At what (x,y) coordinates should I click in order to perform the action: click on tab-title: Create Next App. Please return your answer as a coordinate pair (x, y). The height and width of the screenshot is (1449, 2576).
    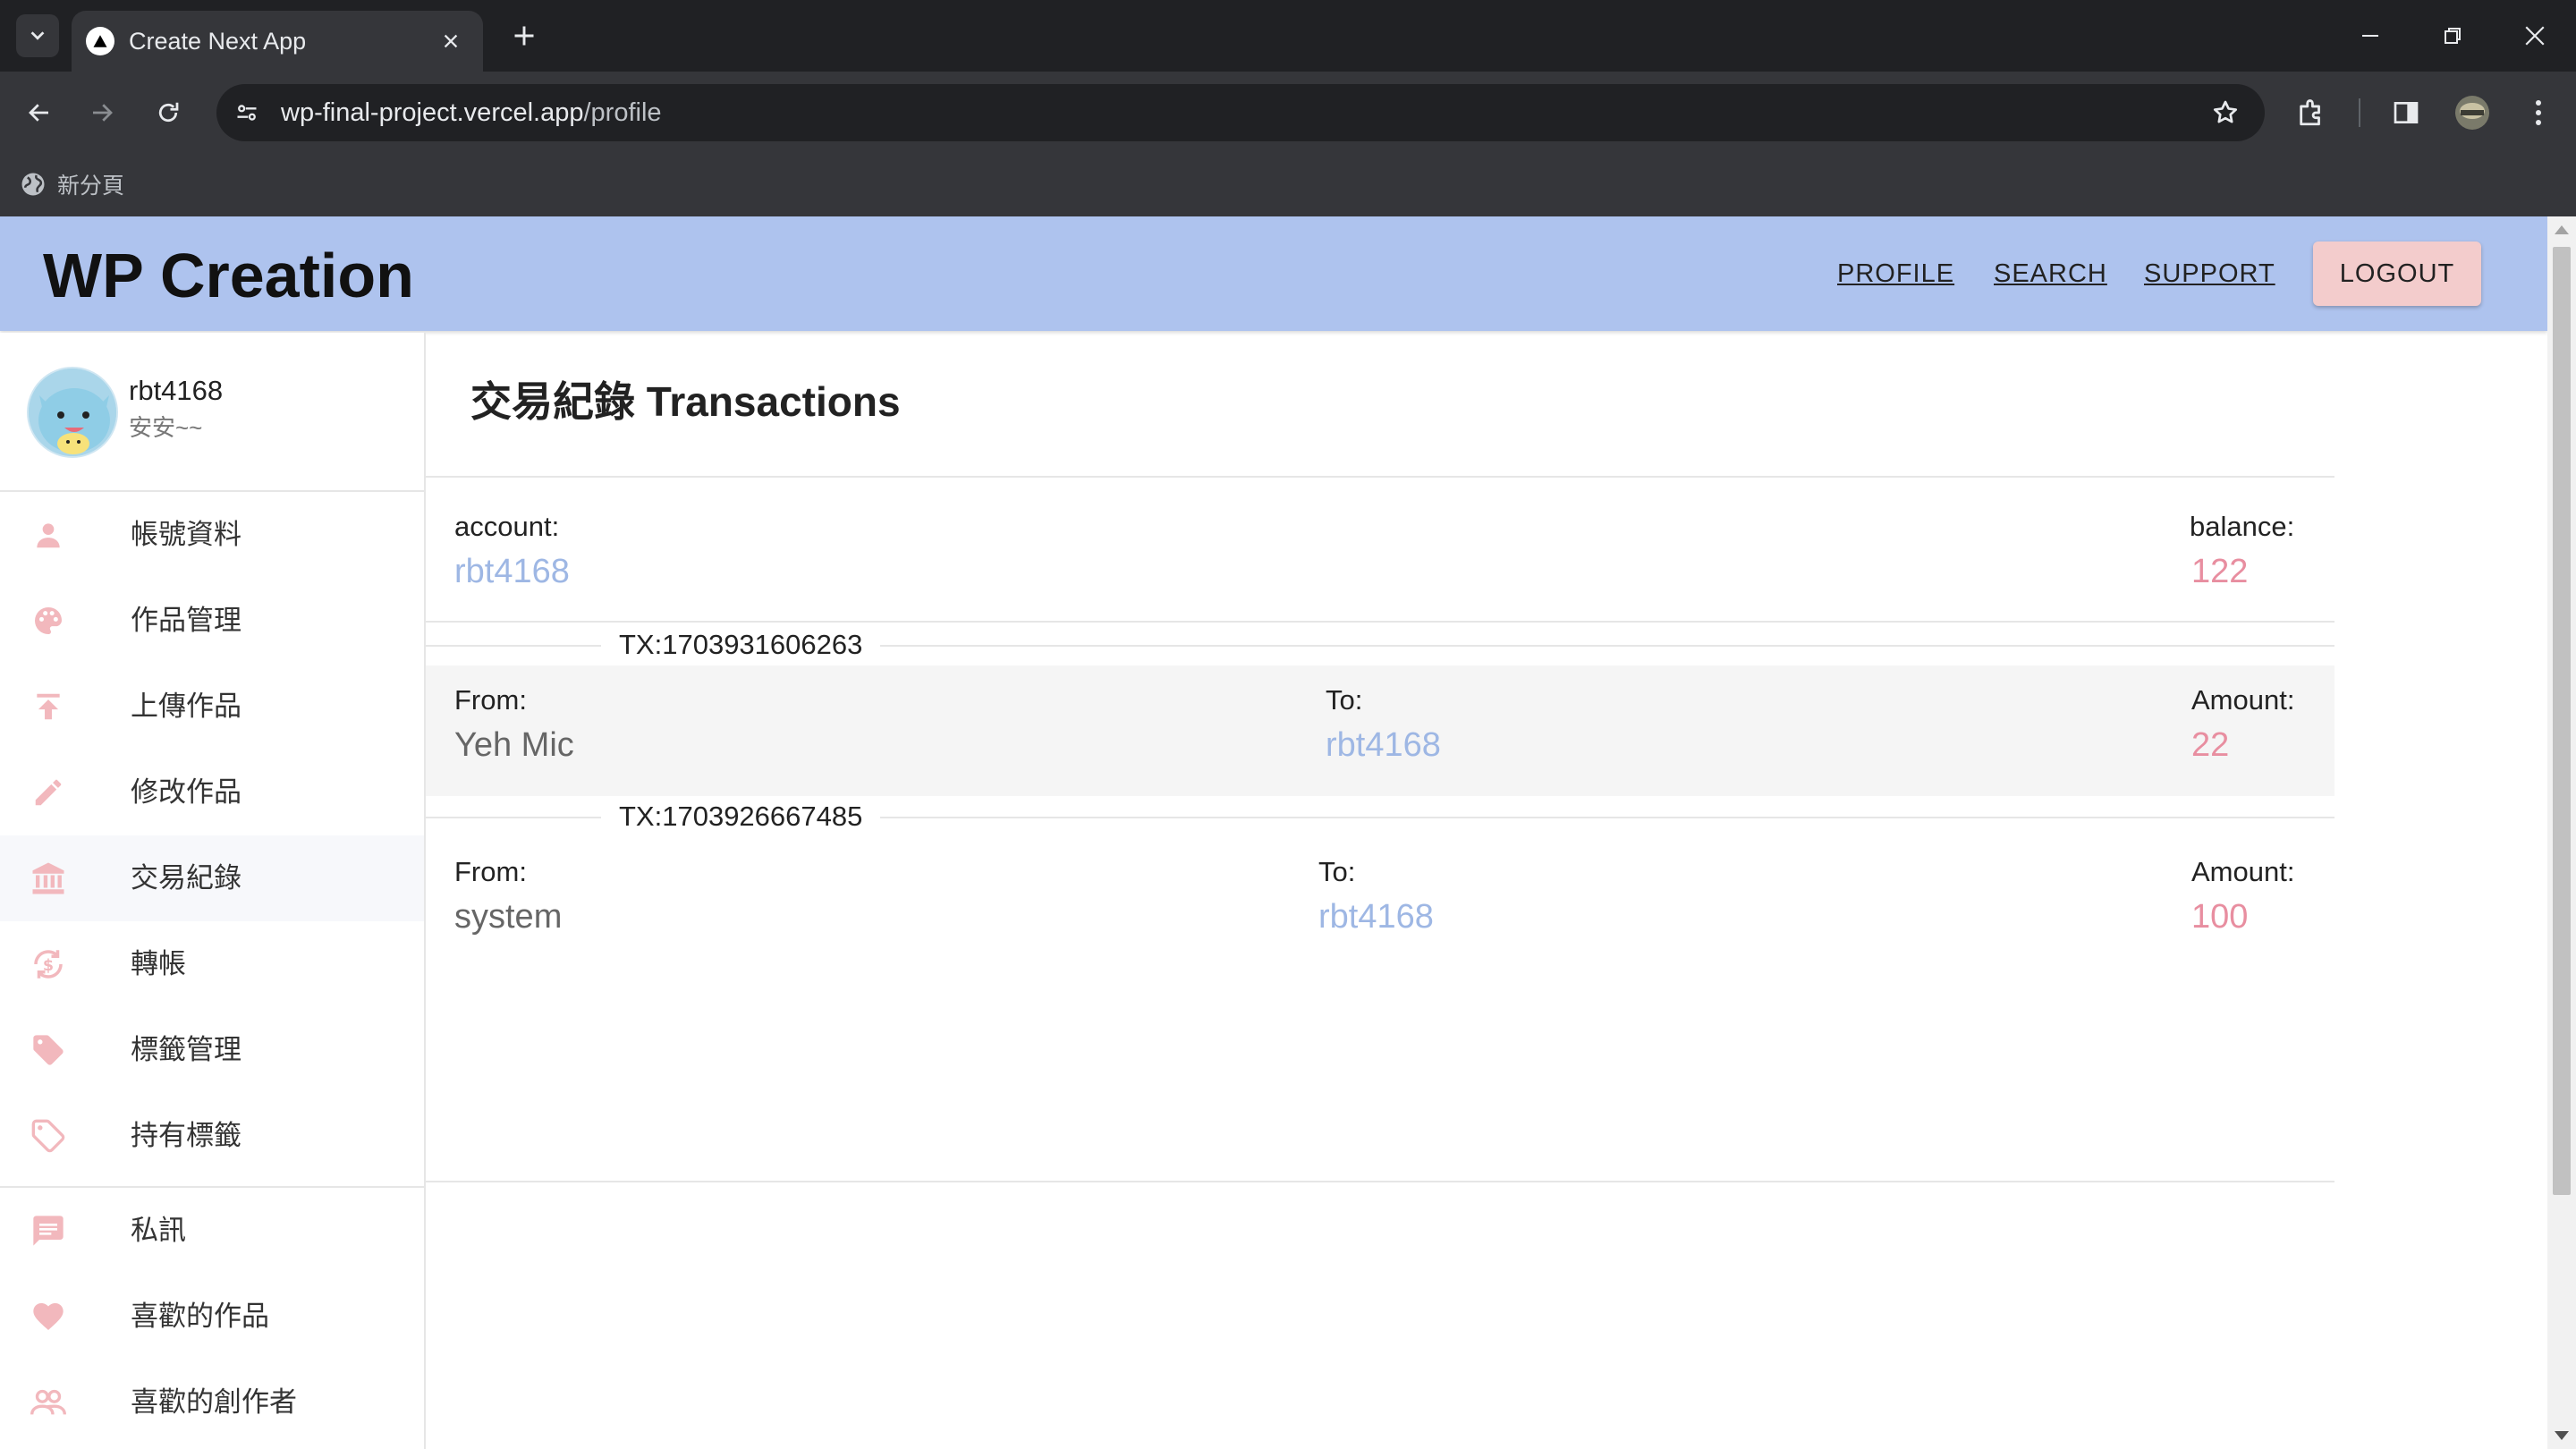
    Looking at the image, I should click on (218, 41).